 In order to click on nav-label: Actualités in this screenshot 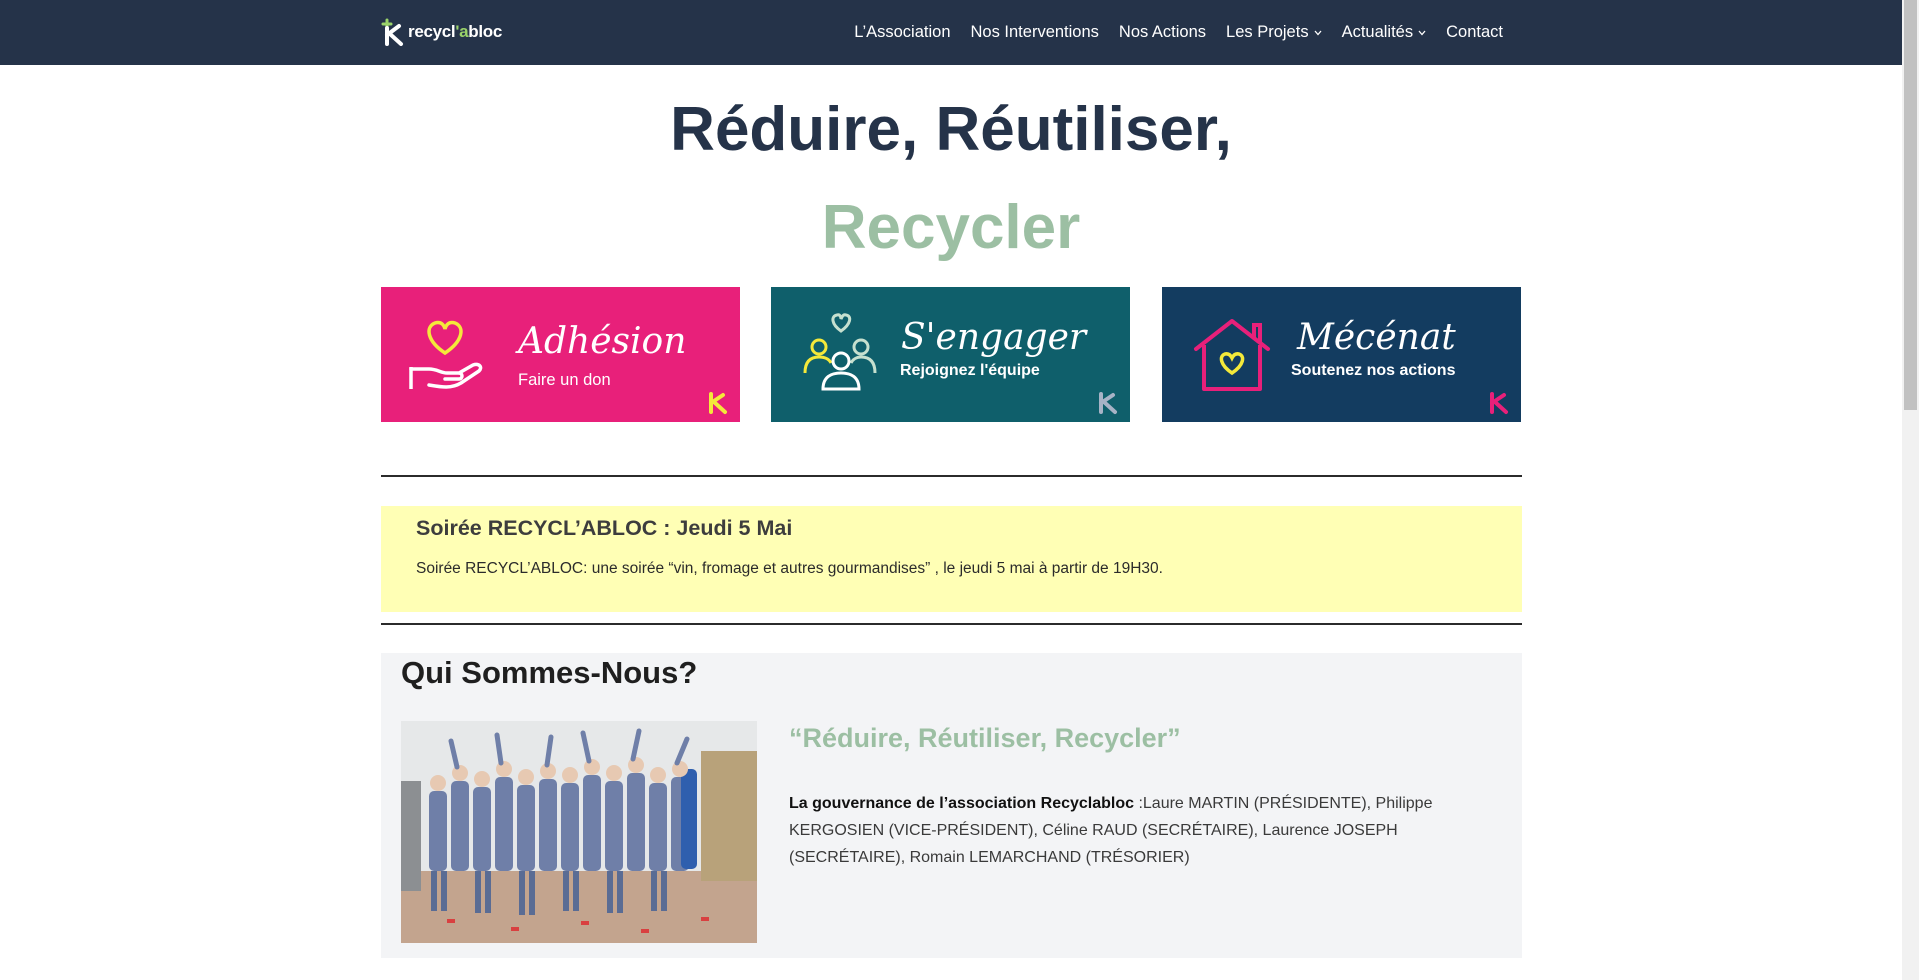, I will do `click(1377, 32)`.